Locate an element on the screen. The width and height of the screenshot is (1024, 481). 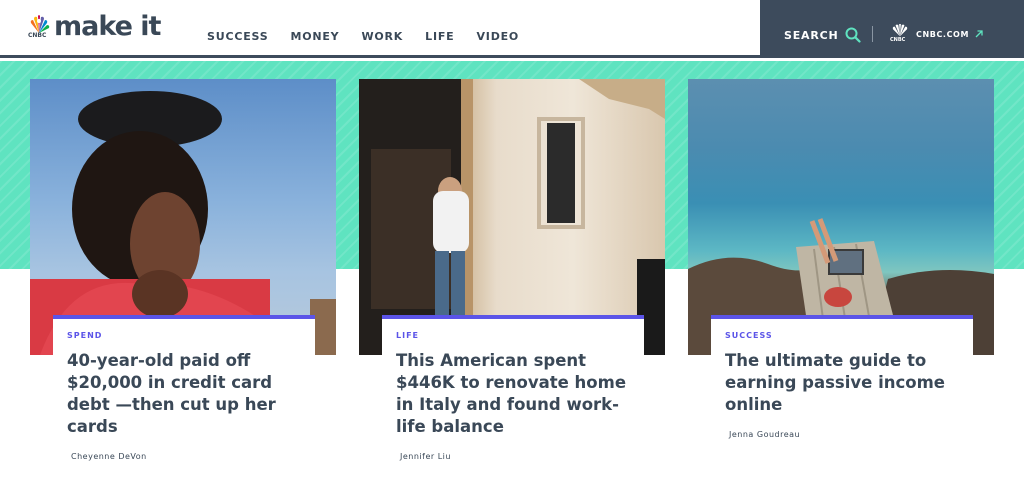
header-utility: SEARCH CNBC CNBC.COM is located at coordinates (892, 29).